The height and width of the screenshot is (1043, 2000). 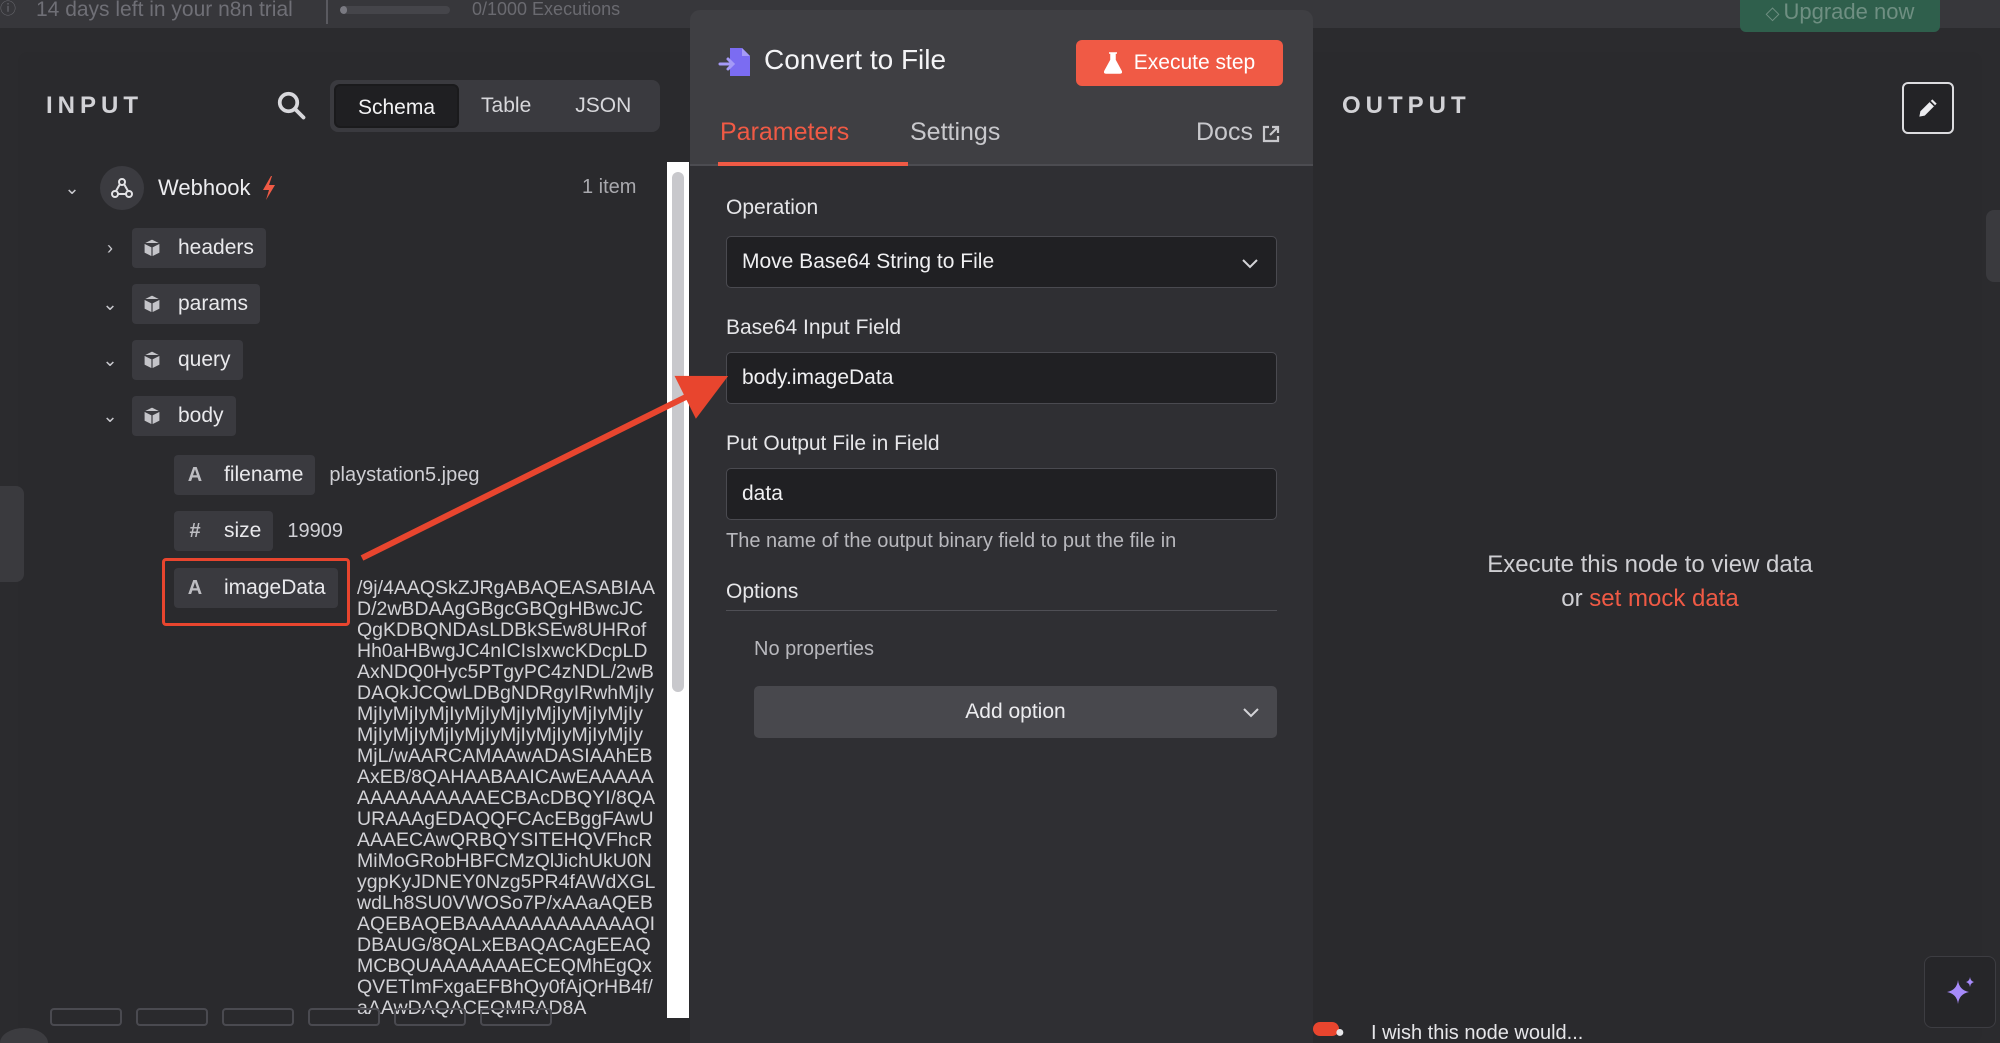 I want to click on execute-step-button: Execute step, so click(x=1179, y=63).